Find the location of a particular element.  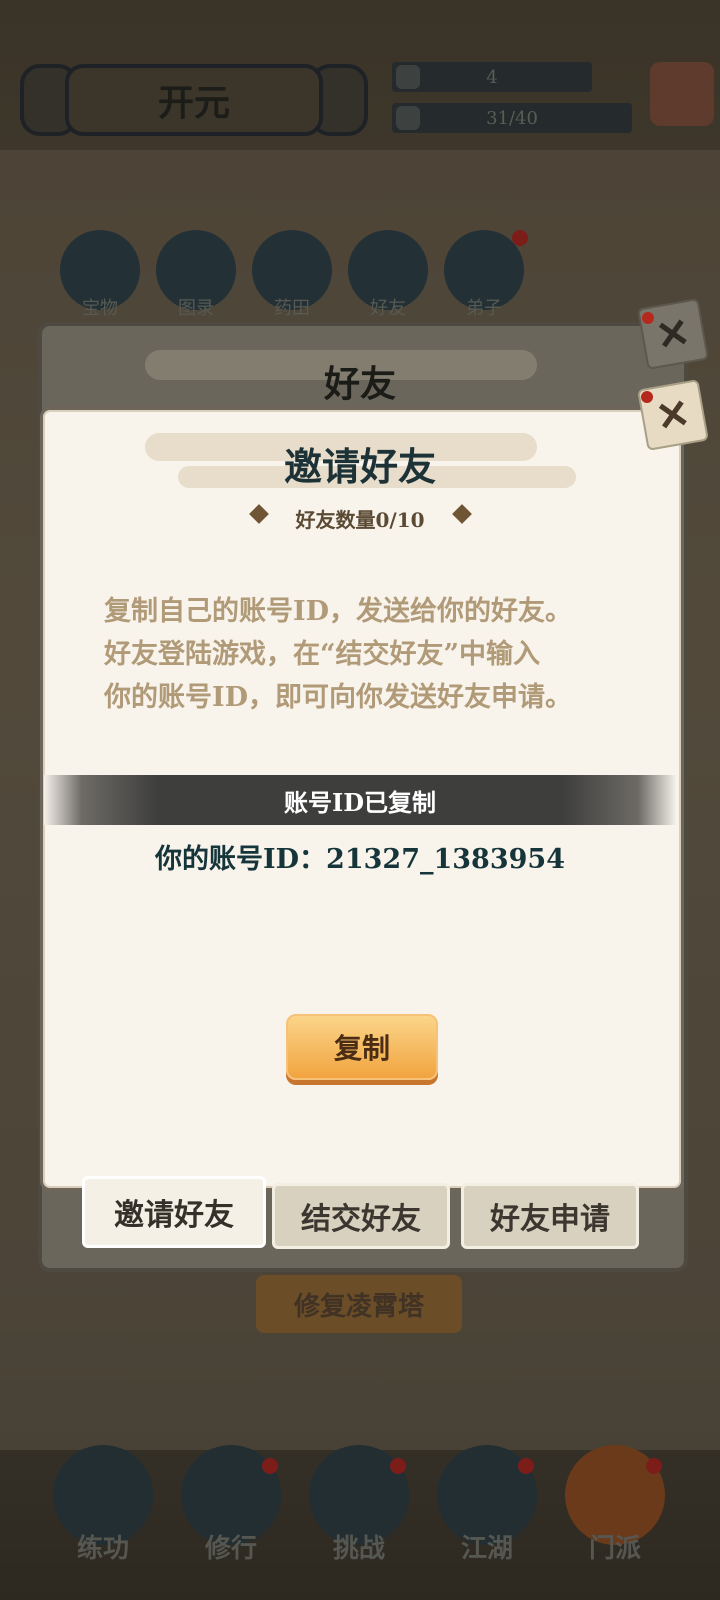

nav-item-challenge: 挑战 is located at coordinates (359, 1505).